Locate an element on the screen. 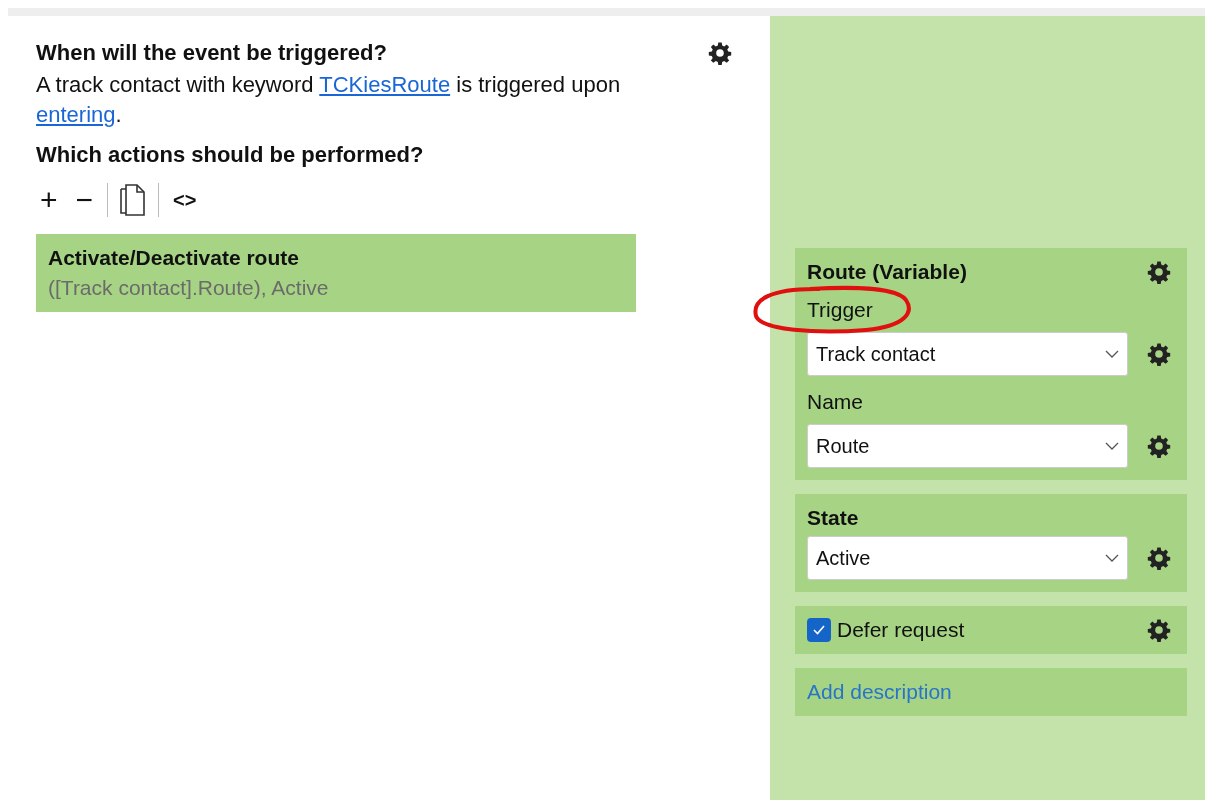 This screenshot has height=800, width=1205. card-title: Route (Variable) is located at coordinates (887, 272).